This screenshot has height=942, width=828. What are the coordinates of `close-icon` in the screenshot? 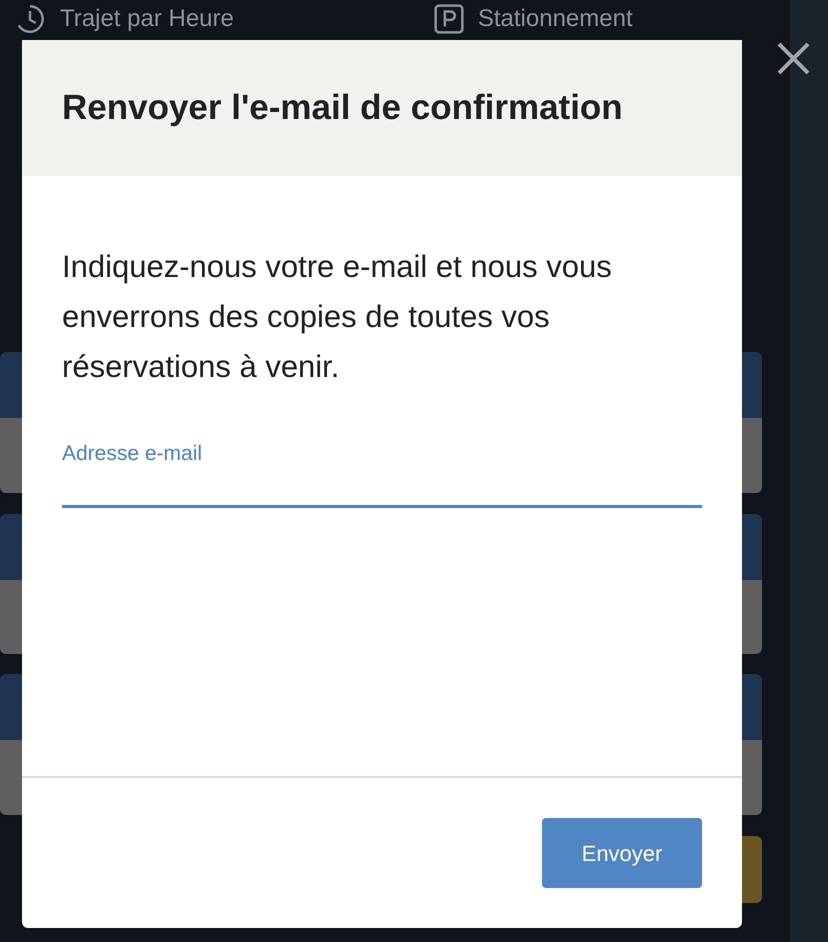 It's located at (793, 58).